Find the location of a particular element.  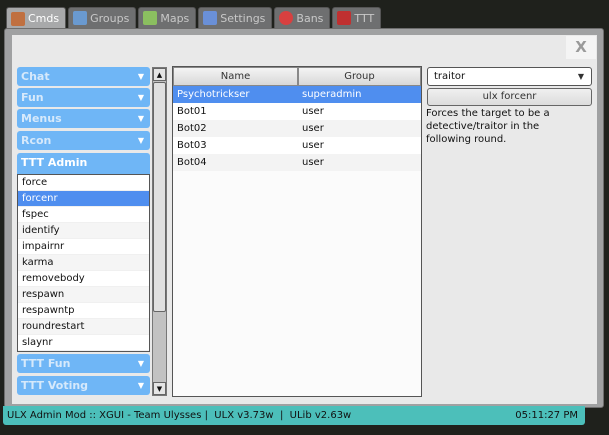

category-rcon: Rcon ▼ is located at coordinates (83, 140).